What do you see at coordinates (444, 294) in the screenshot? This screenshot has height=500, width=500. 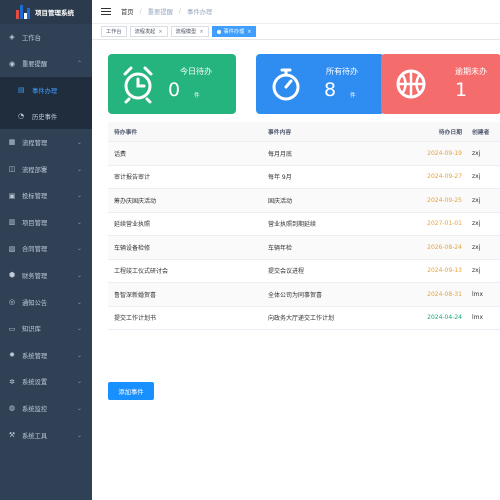 I see `cell-date: 2024-08-31` at bounding box center [444, 294].